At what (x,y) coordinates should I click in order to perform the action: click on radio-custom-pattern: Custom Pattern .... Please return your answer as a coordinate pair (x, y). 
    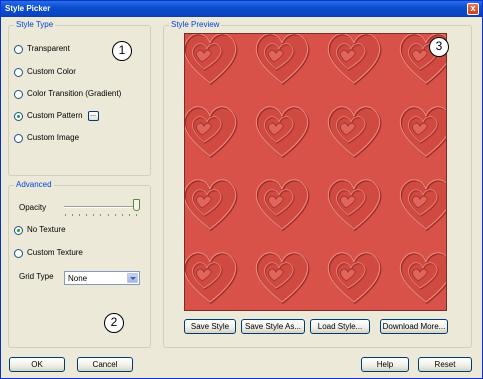
    Looking at the image, I should click on (56, 116).